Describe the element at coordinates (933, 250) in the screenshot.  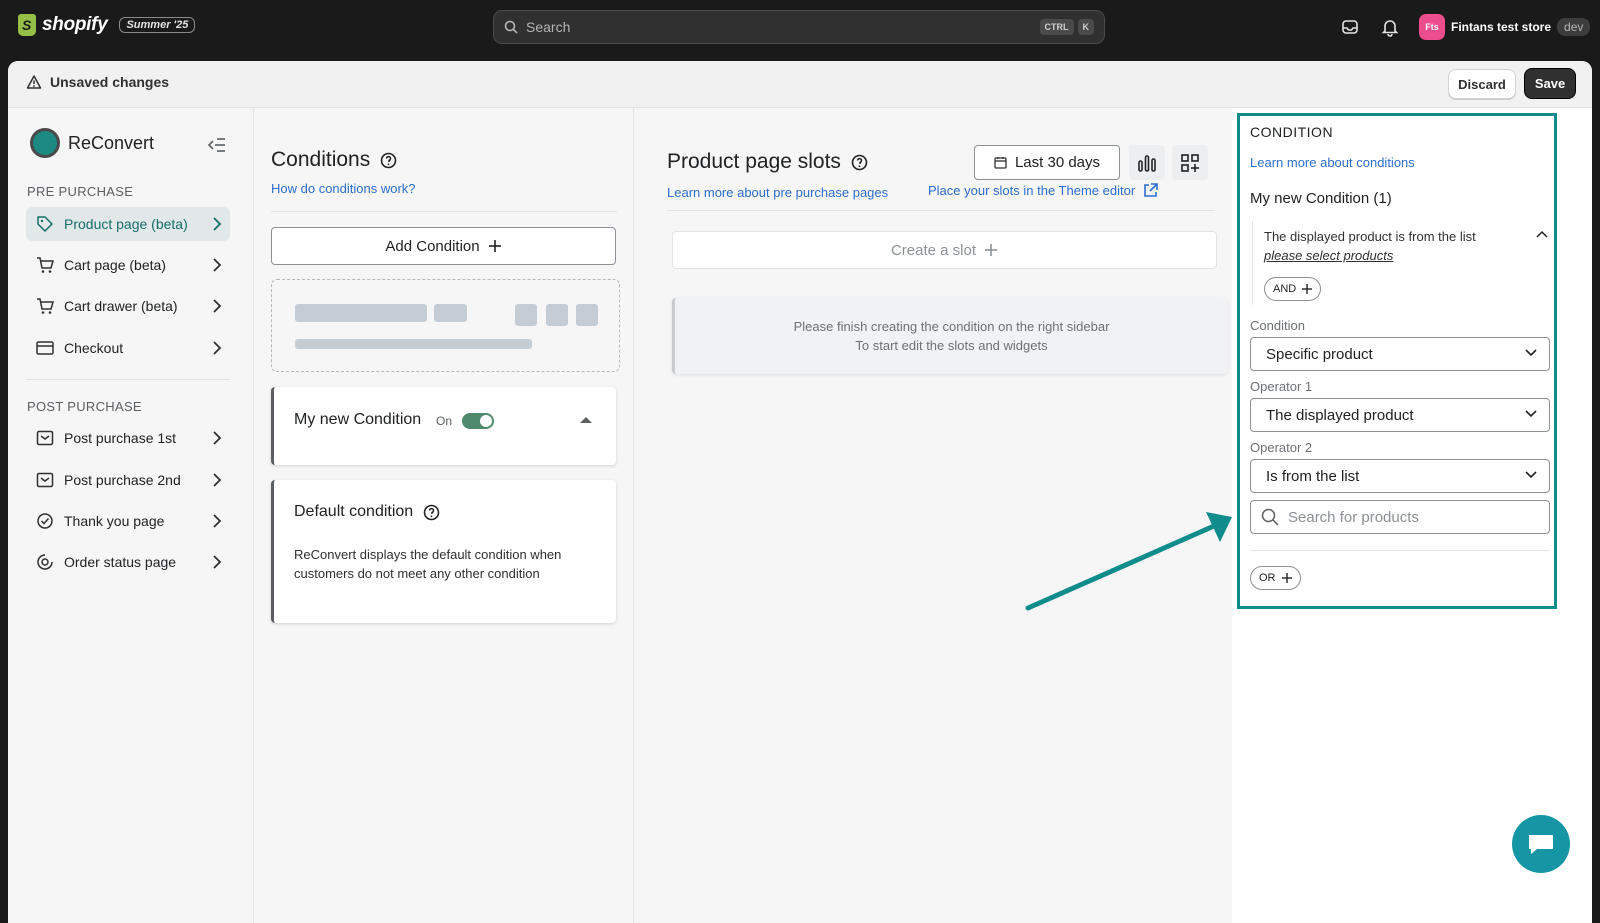
I see `create-slot-label: Create a slot` at that location.